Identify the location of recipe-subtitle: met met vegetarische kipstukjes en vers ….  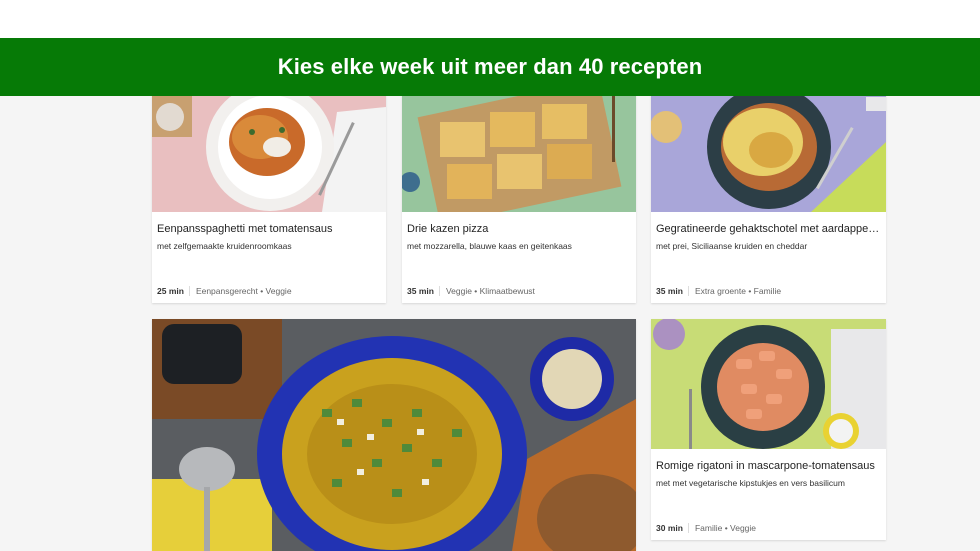
(750, 483).